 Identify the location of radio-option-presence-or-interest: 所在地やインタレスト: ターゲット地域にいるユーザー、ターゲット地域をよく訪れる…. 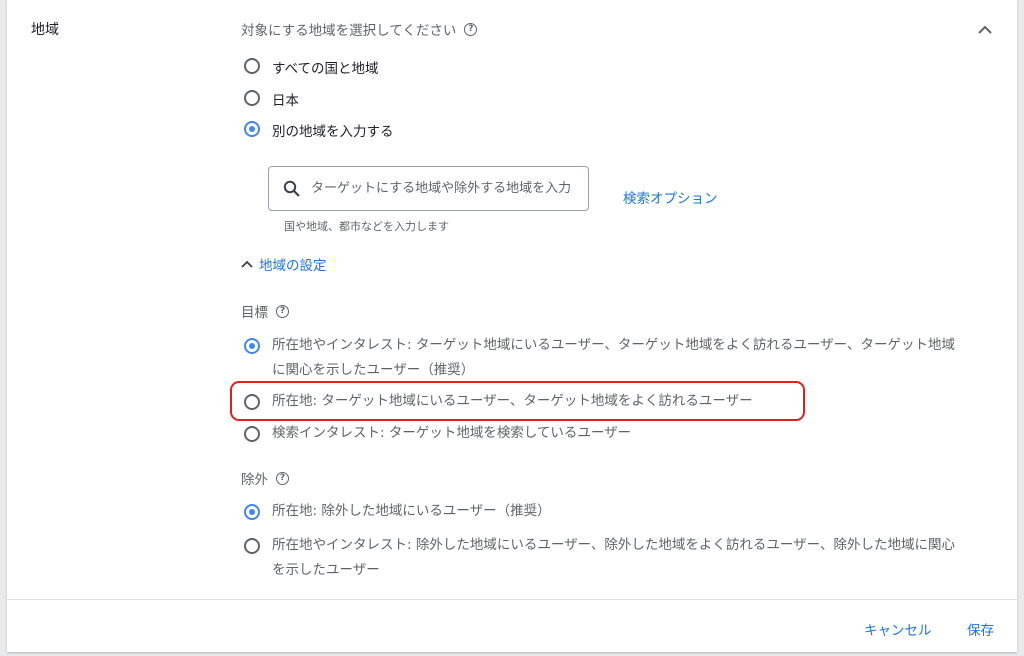
(604, 358).